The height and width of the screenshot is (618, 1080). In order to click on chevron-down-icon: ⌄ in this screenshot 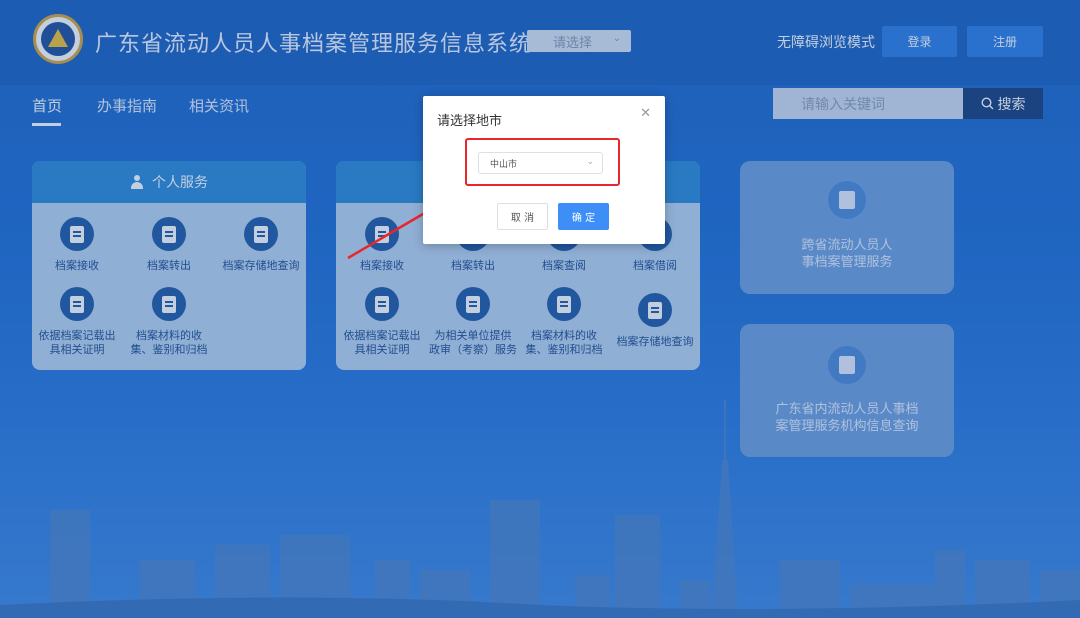, I will do `click(590, 162)`.